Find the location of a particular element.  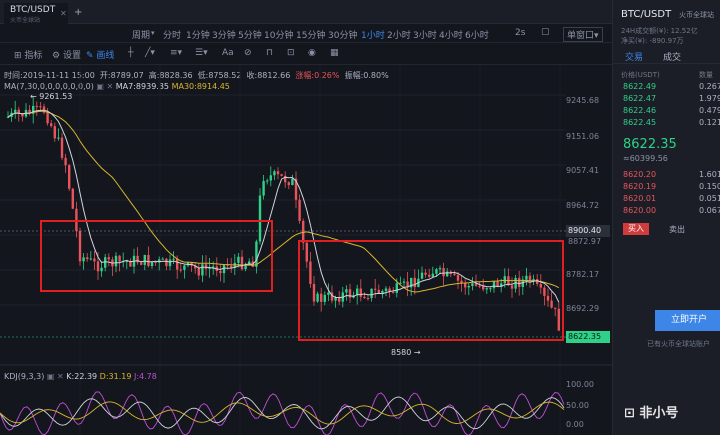

line-icon: ╱▾ is located at coordinates (150, 53).